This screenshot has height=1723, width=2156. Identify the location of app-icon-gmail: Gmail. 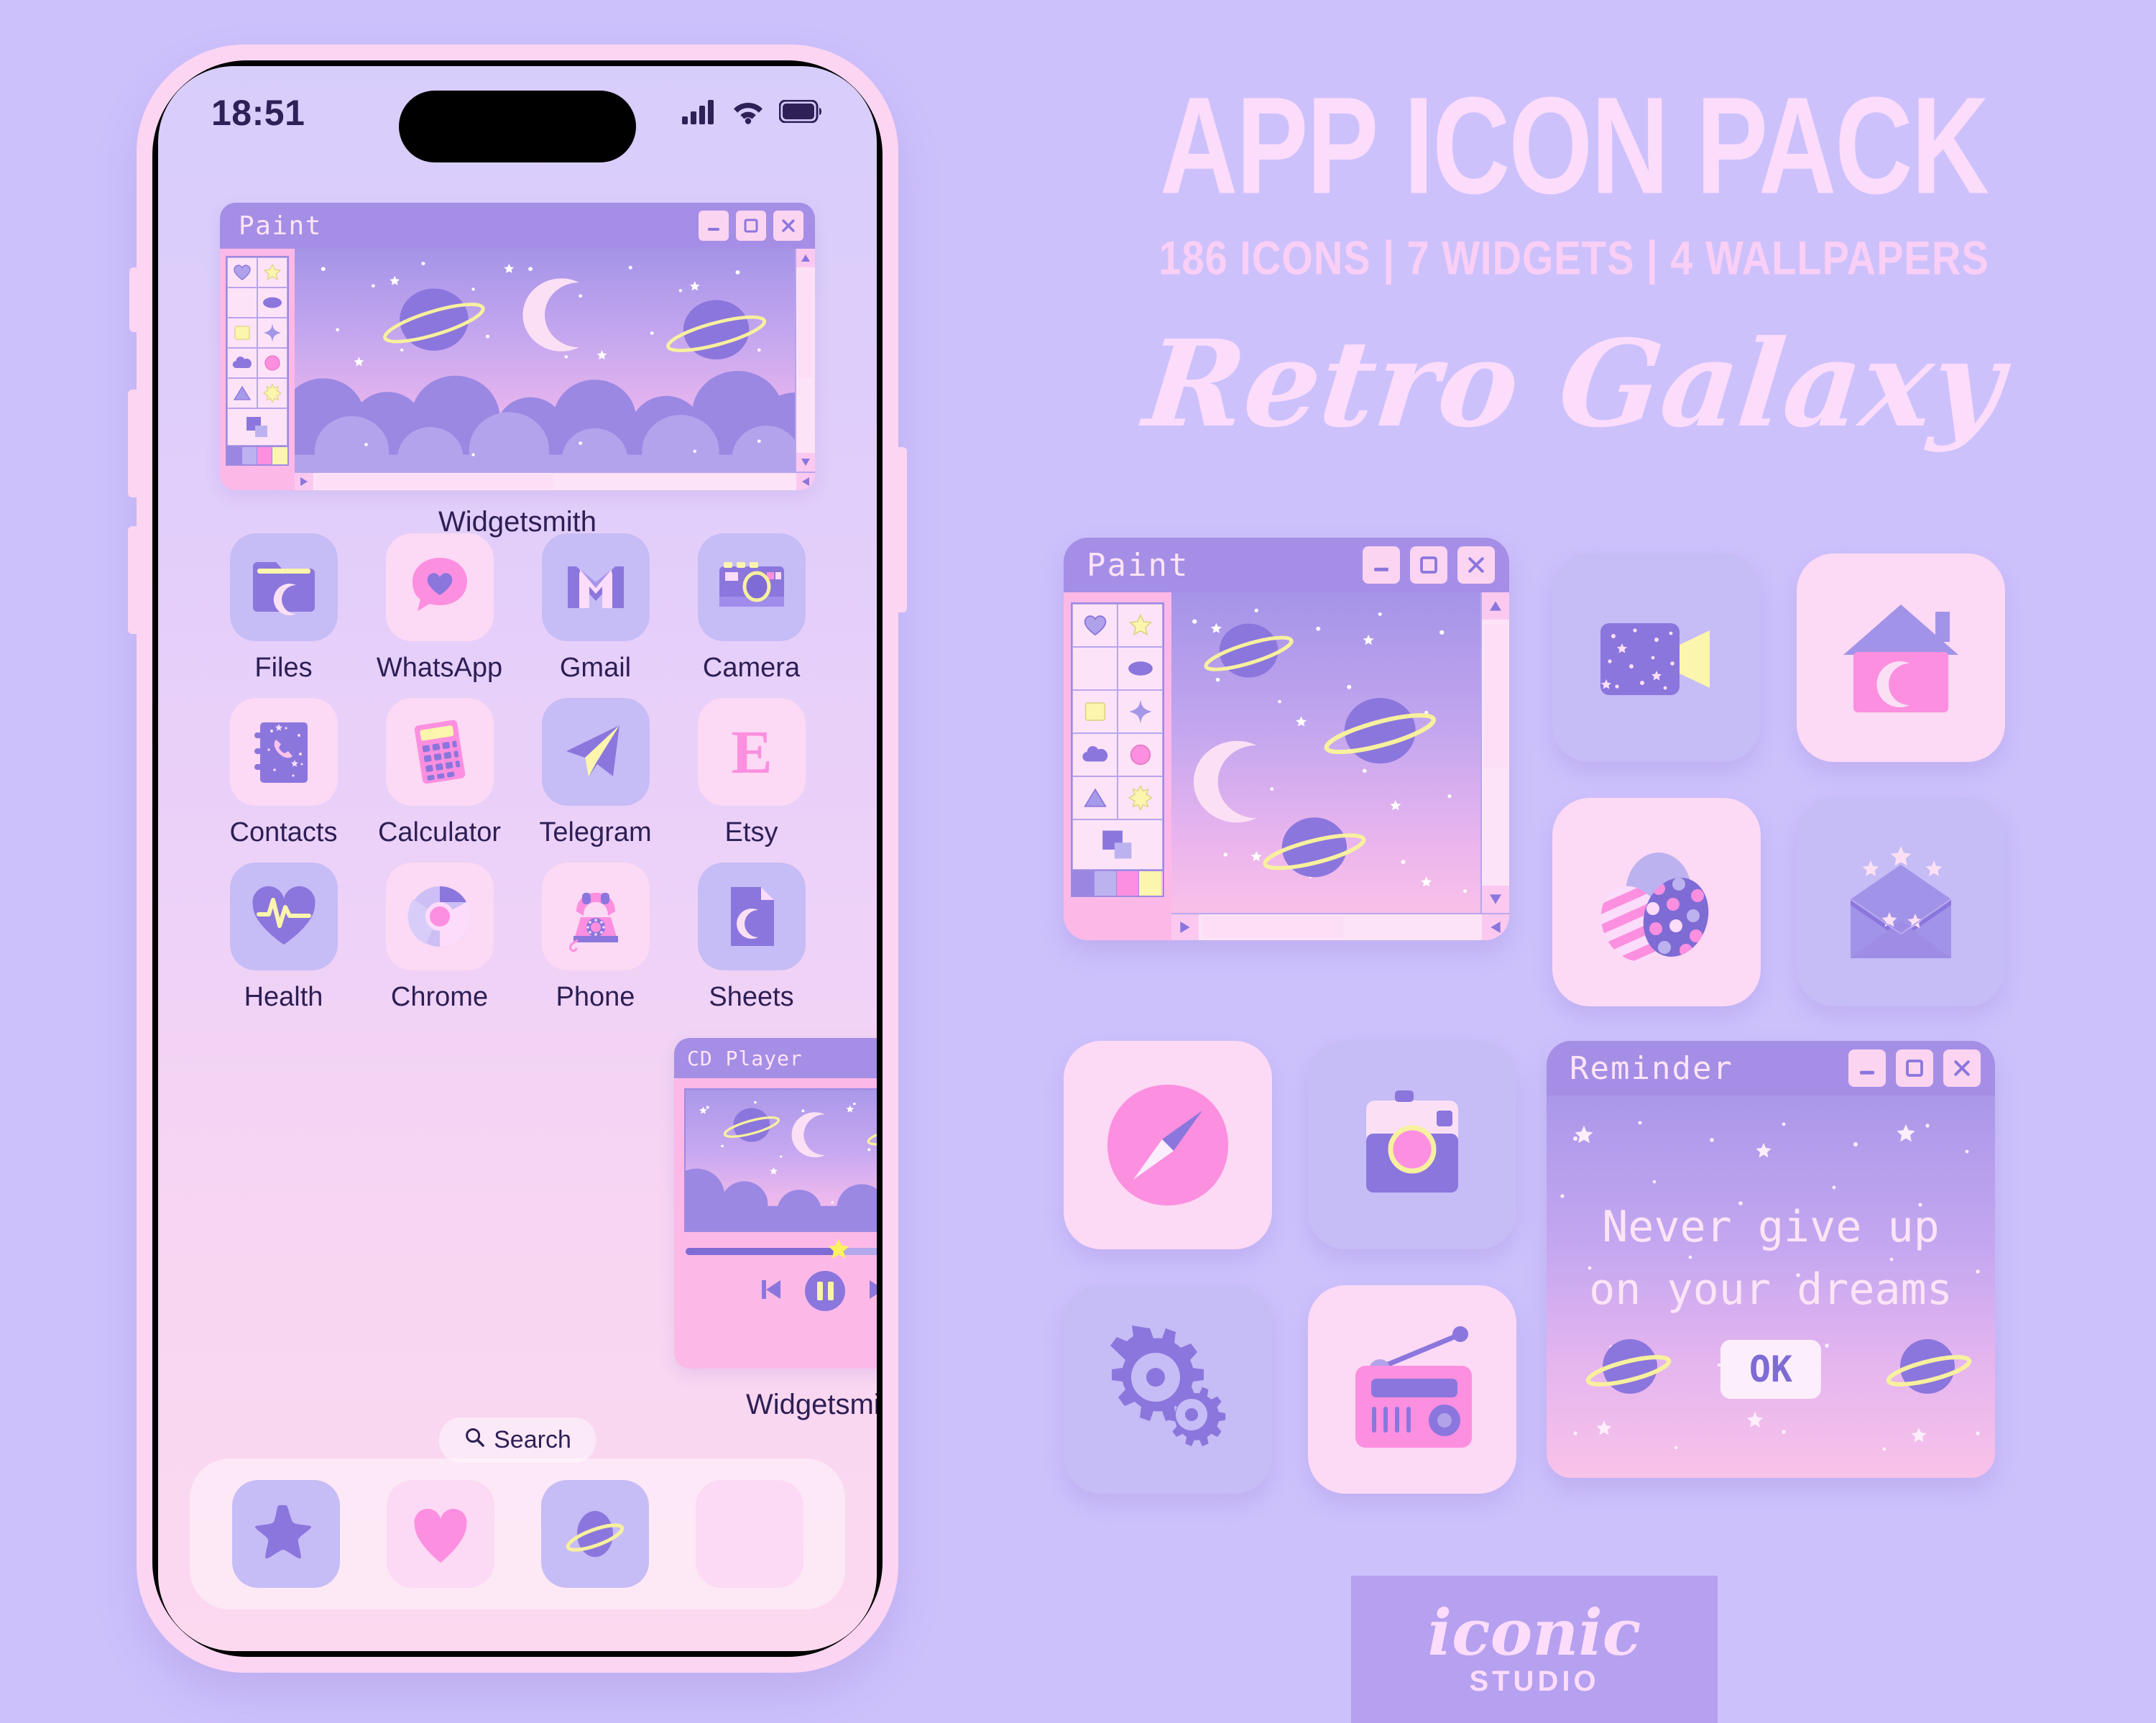
(595, 608).